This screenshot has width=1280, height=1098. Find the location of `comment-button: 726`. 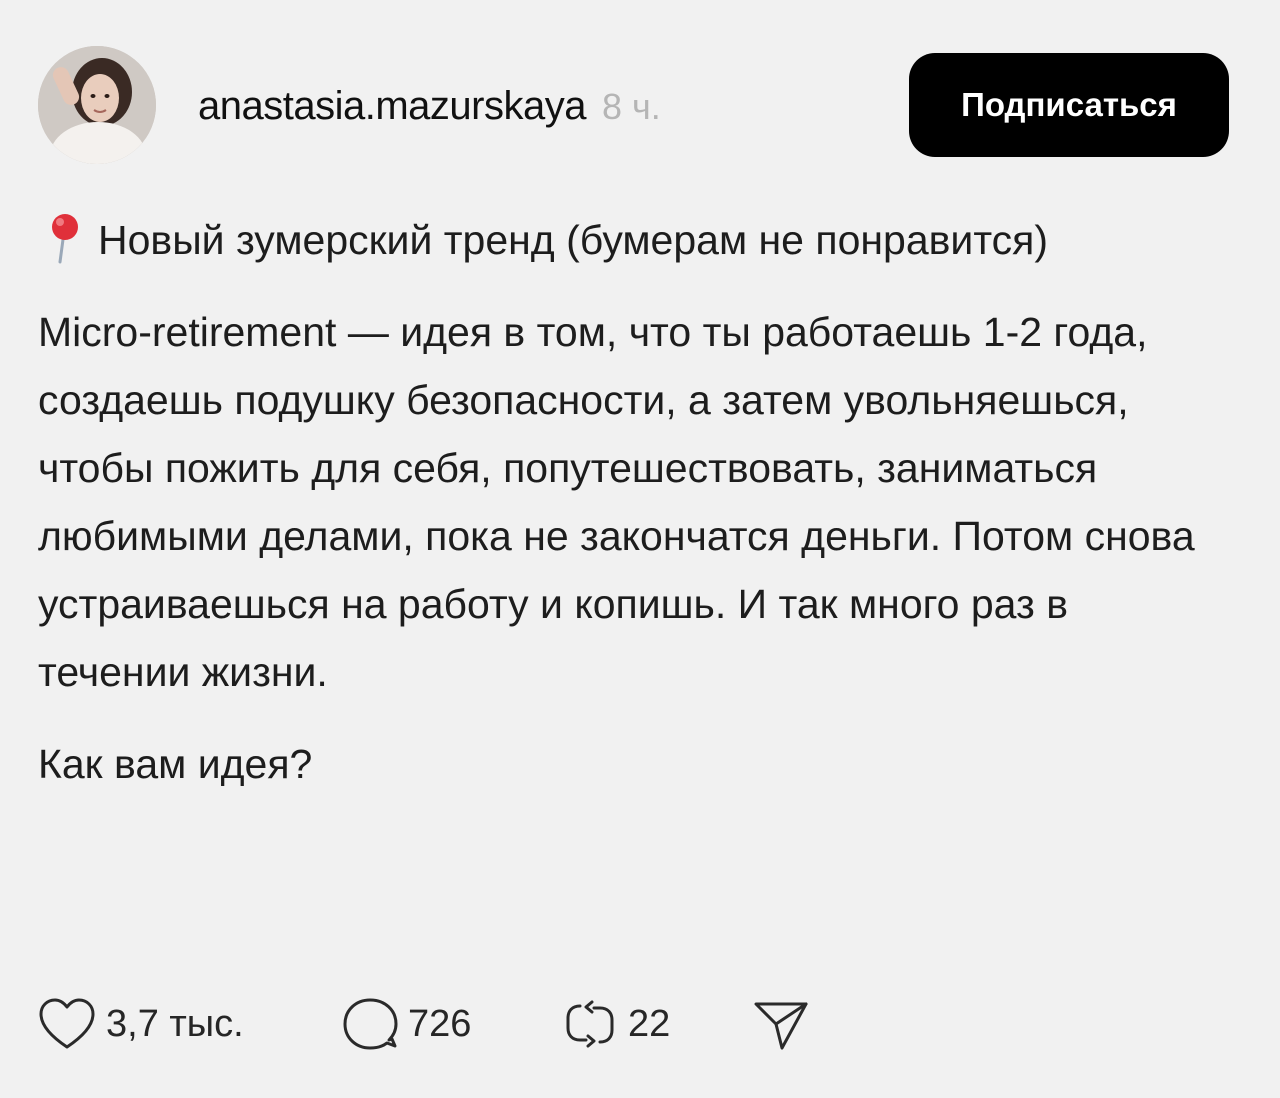

comment-button: 726 is located at coordinates (452, 1024).